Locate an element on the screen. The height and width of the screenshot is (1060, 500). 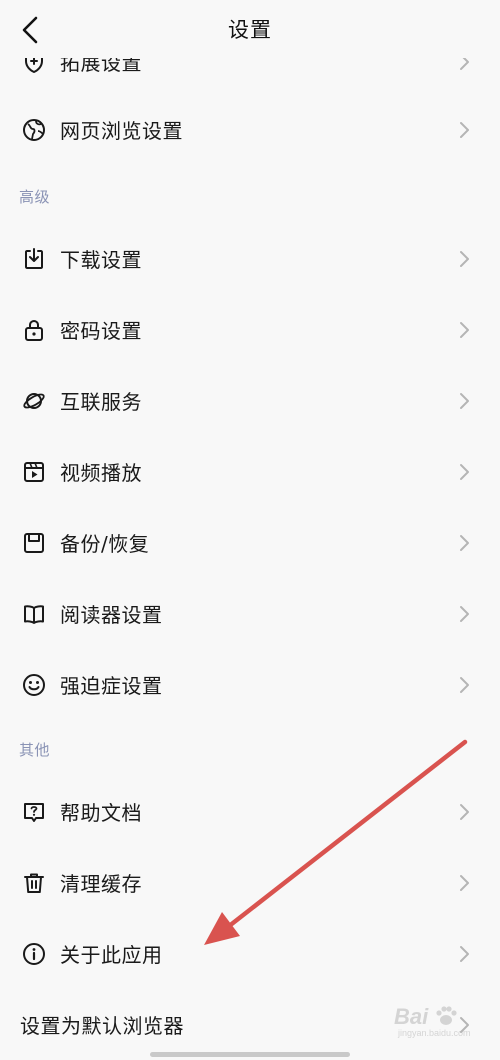
top-bar: 设置 is located at coordinates (250, 29).